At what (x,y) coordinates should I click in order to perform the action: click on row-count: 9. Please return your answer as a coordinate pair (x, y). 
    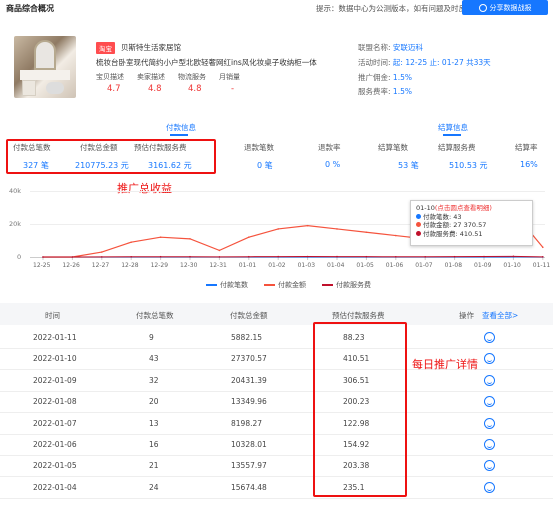
    Looking at the image, I should click on (151, 337).